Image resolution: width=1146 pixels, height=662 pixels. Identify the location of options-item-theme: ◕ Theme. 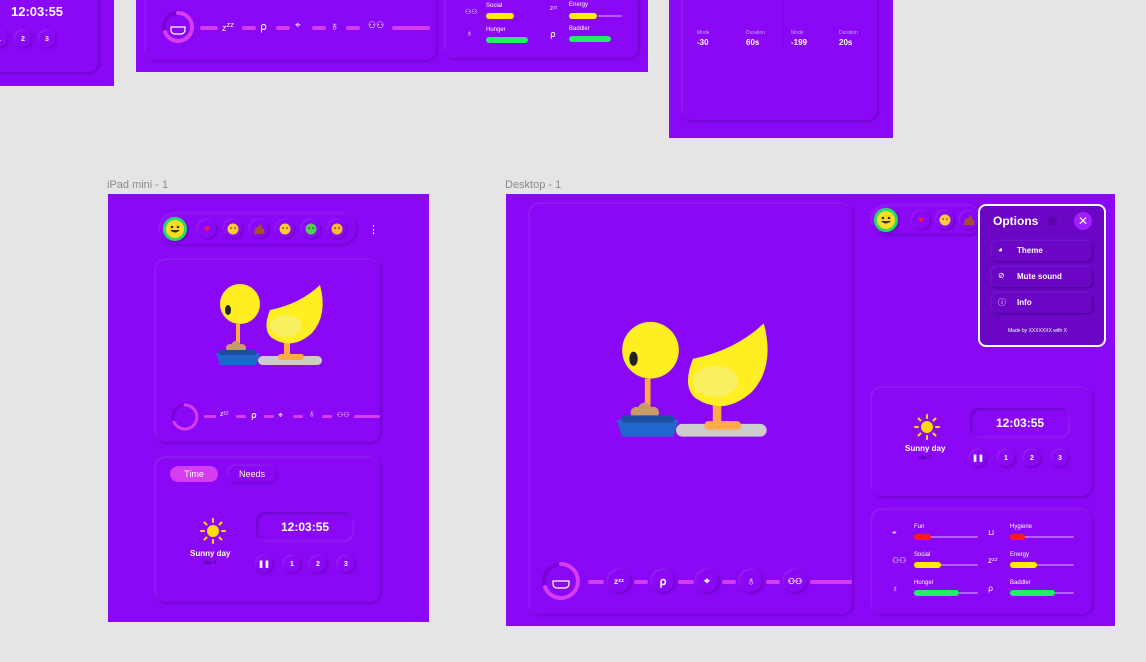
(1042, 251).